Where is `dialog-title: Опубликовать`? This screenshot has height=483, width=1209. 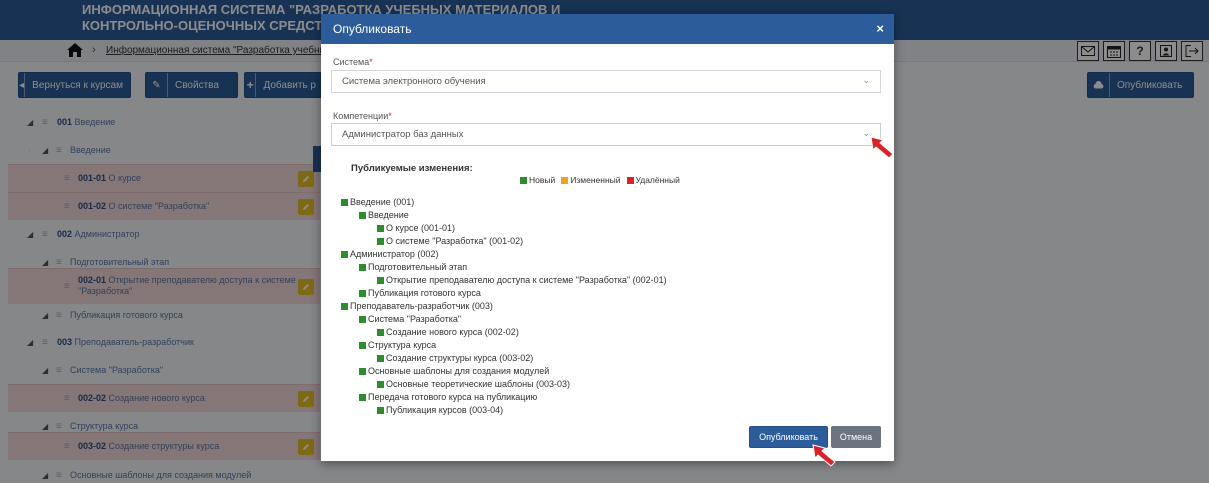 dialog-title: Опубликовать is located at coordinates (372, 29).